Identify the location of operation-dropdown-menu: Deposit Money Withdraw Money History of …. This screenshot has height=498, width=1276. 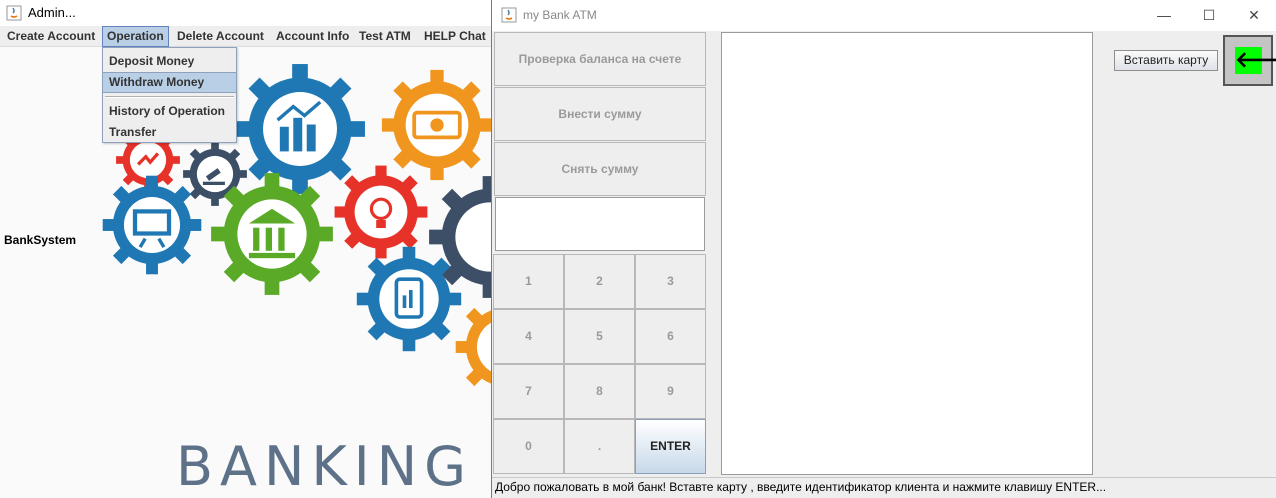
(169, 95).